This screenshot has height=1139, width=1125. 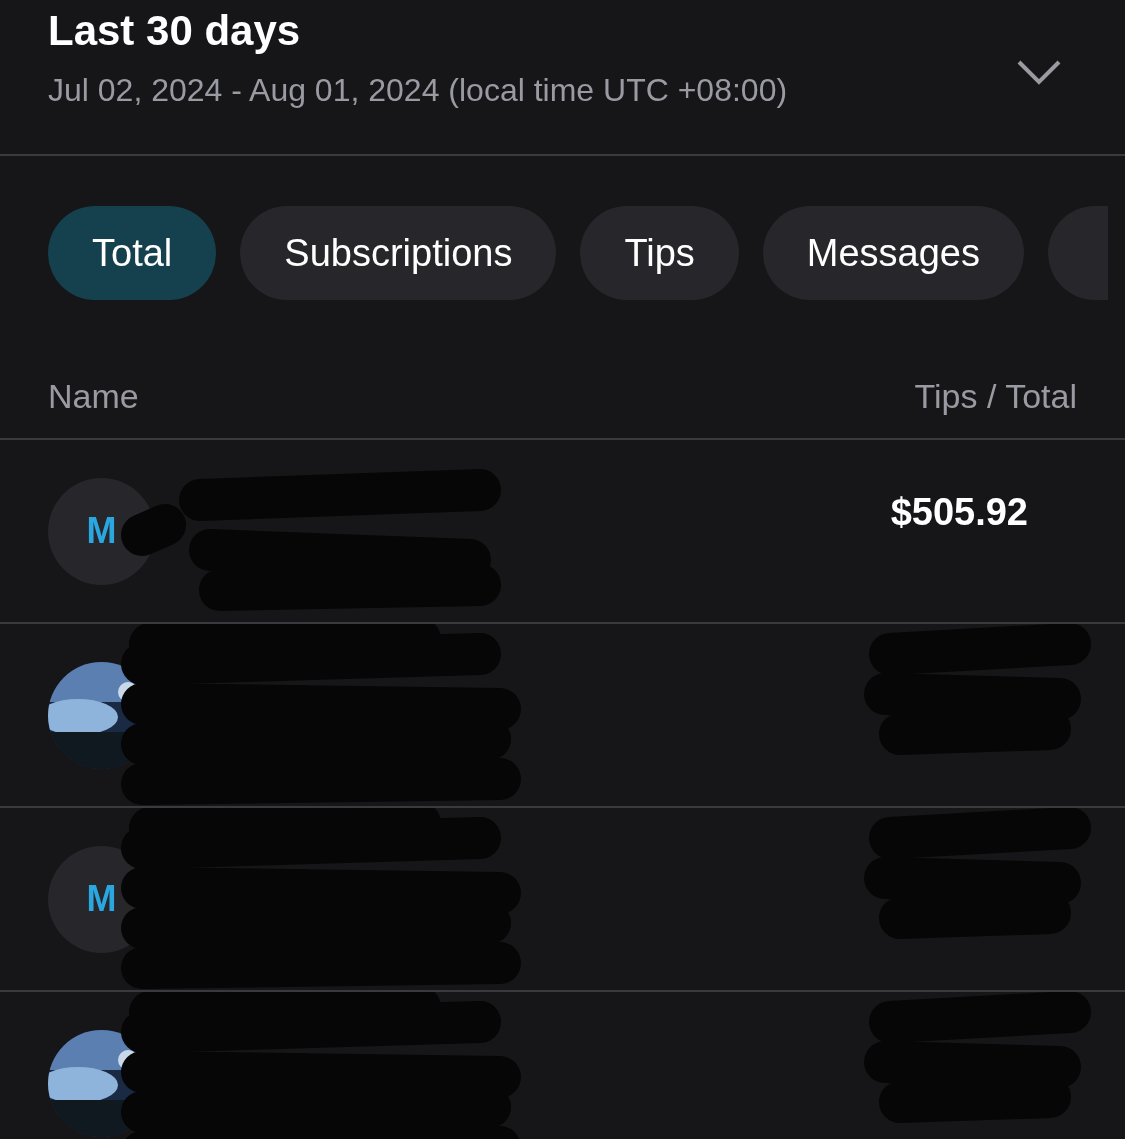 I want to click on filter-tab: Messages, so click(x=893, y=253).